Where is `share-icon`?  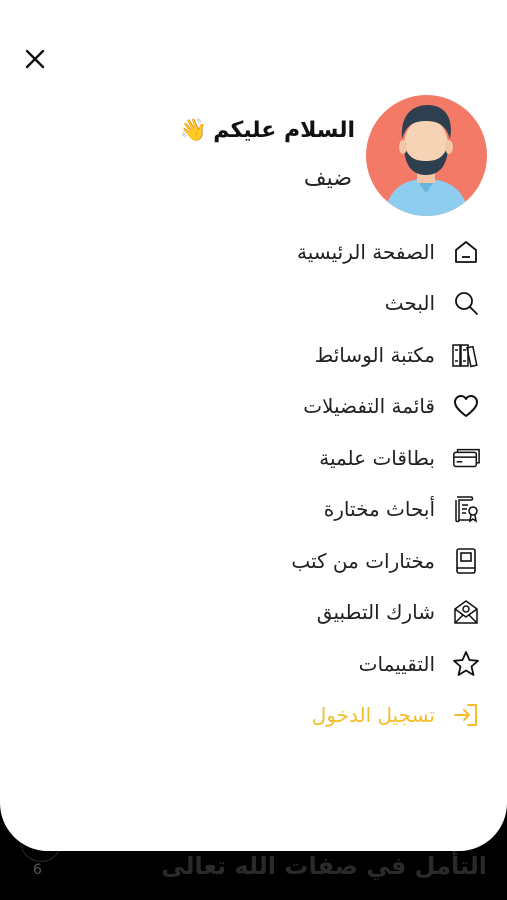
share-icon is located at coordinates (466, 612).